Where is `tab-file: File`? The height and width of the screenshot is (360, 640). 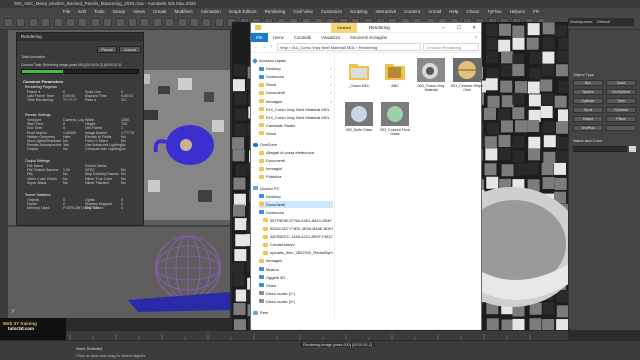 tab-file: File is located at coordinates (259, 37).